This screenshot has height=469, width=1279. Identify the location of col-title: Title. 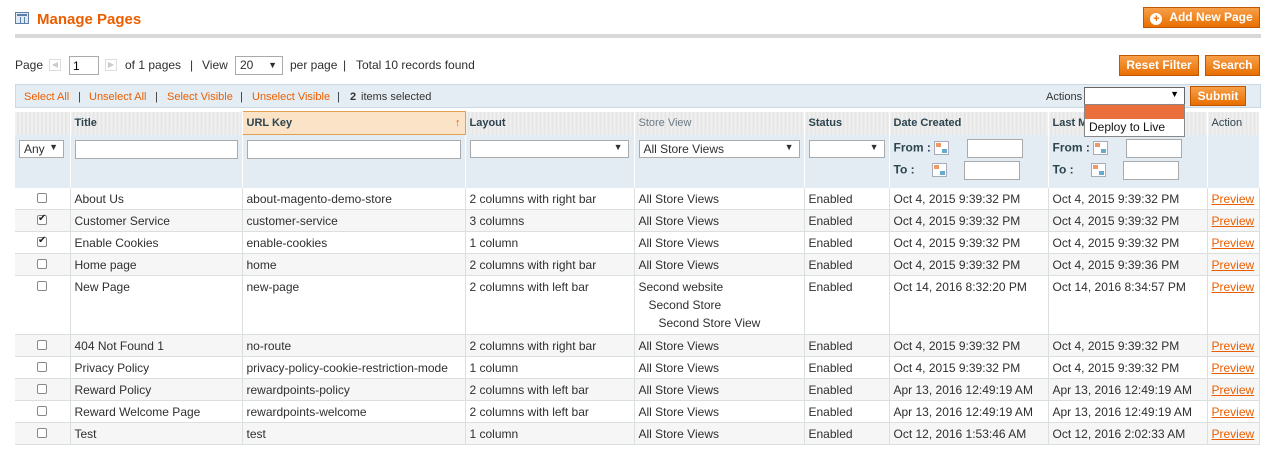
(156, 123).